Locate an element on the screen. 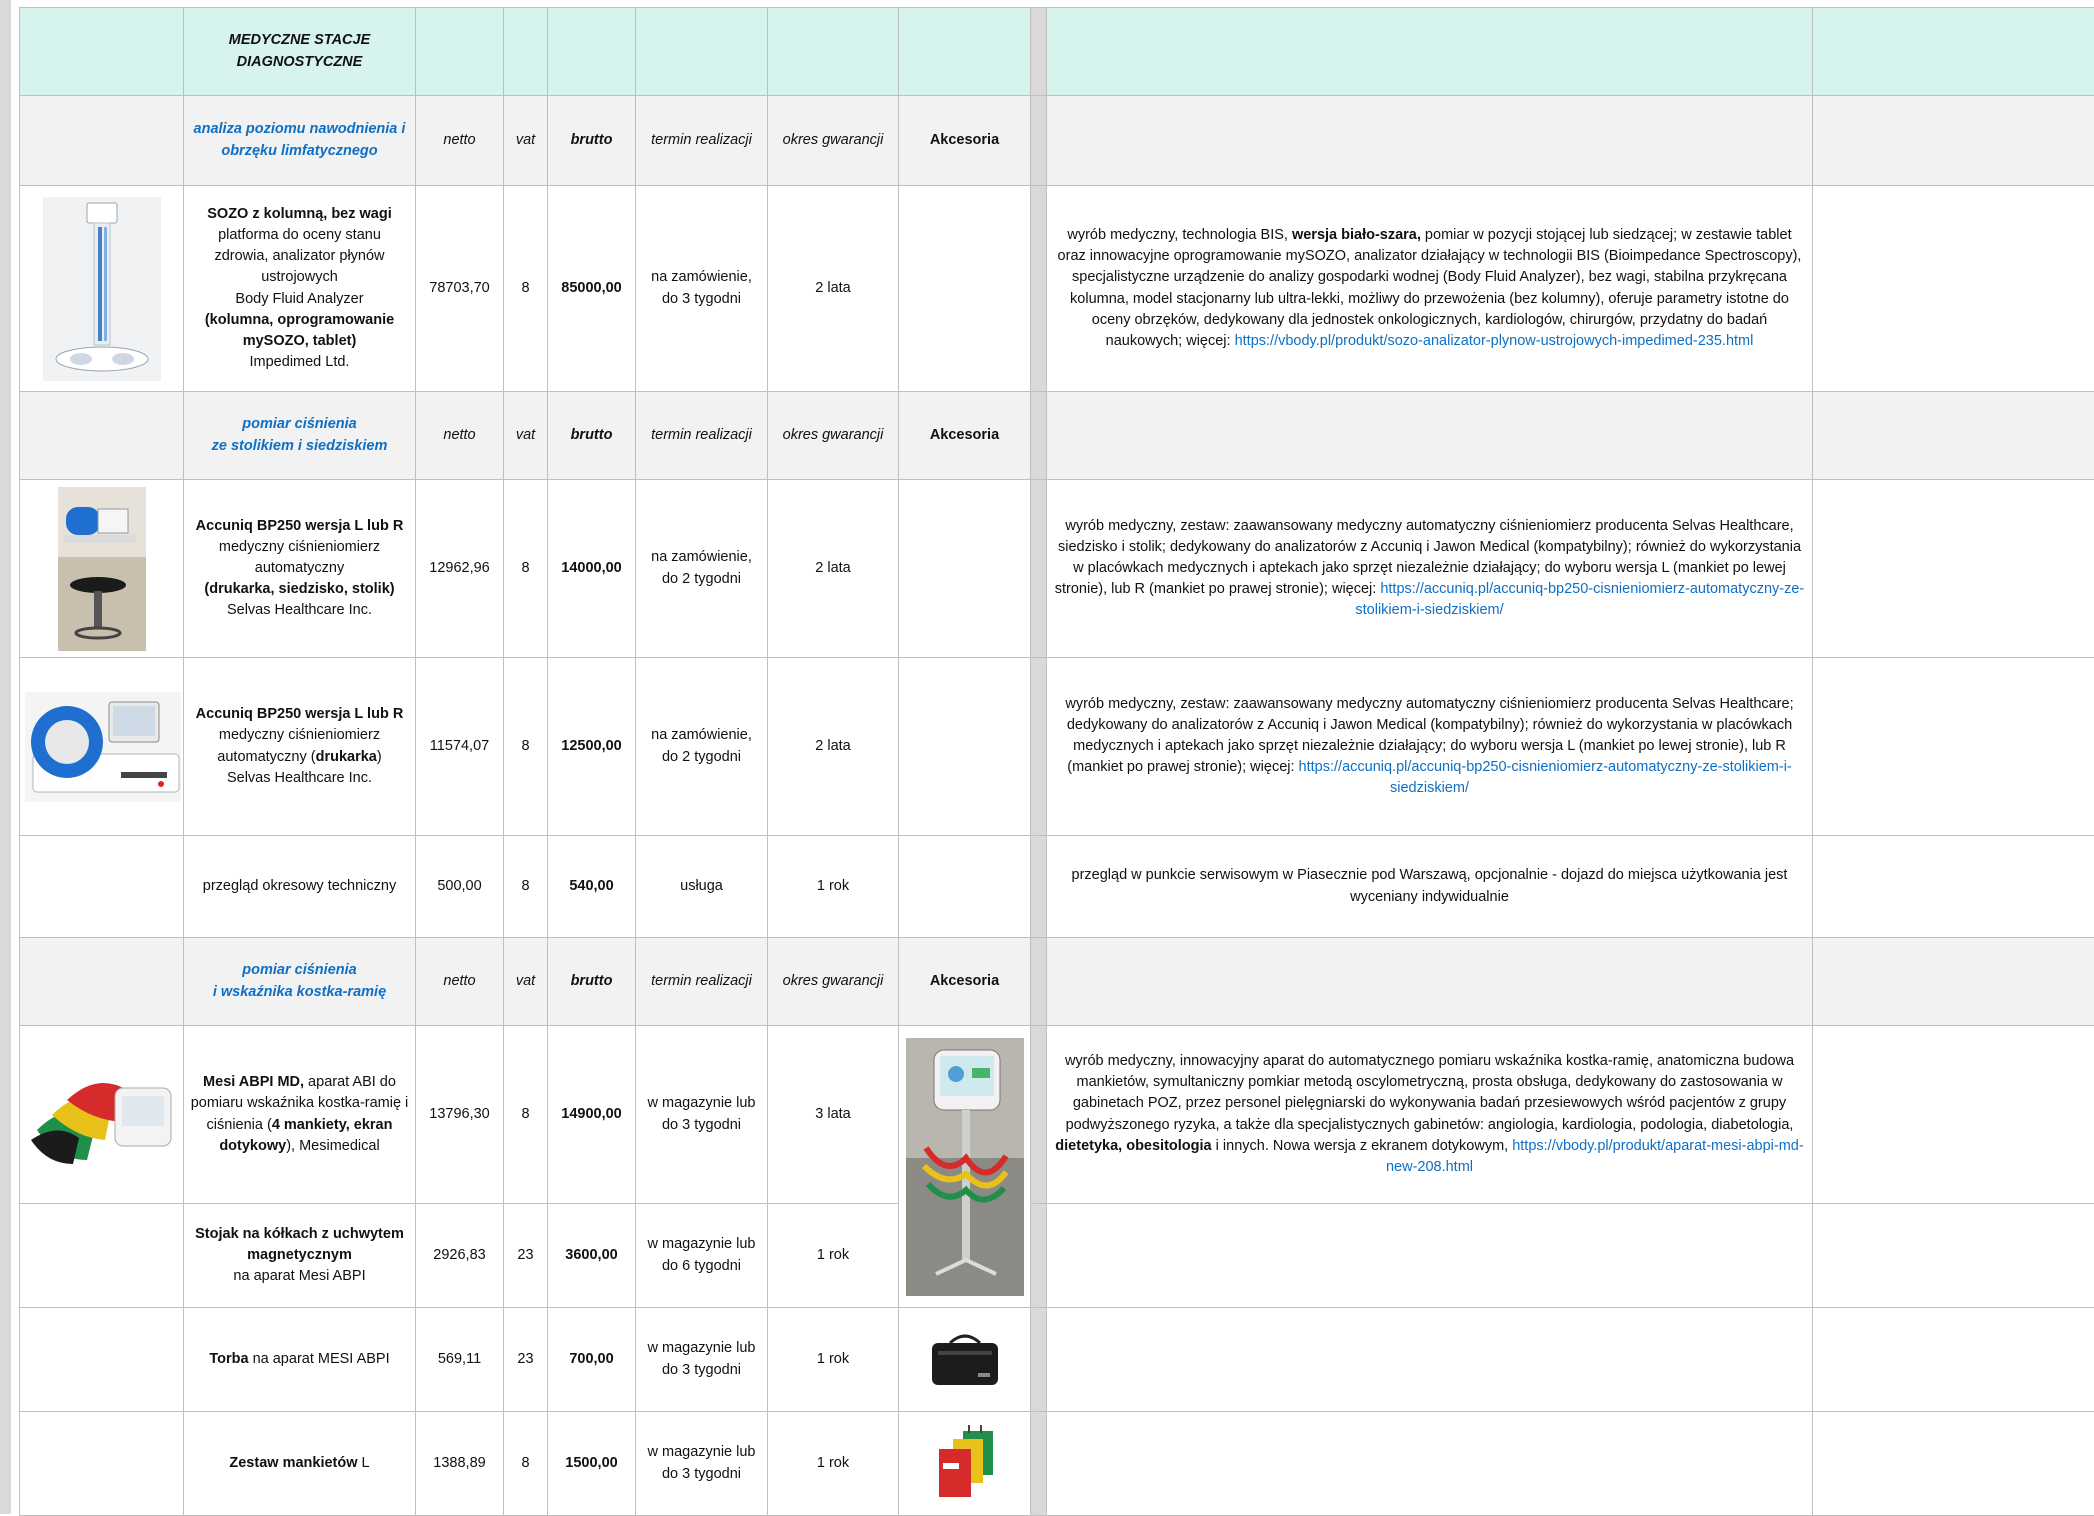  mesi-abpi-stand-photo is located at coordinates (965, 1167).